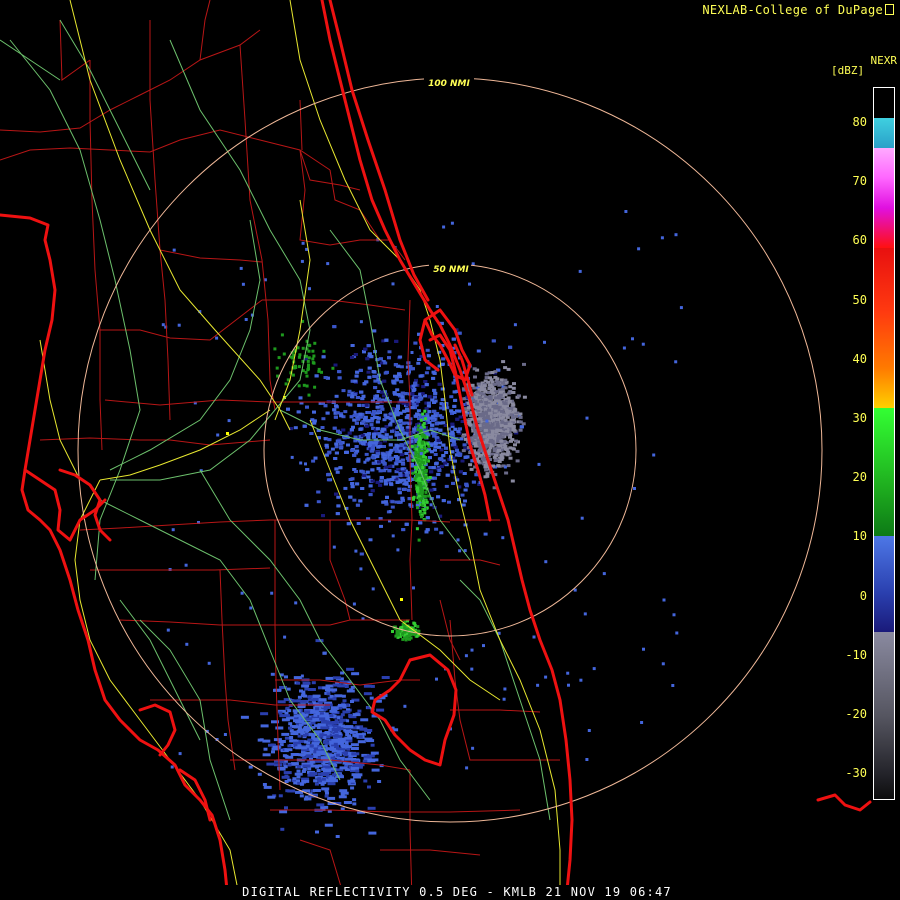 The height and width of the screenshot is (900, 900). What do you see at coordinates (798, 10) in the screenshot?
I see `credit-label: NEXLAB-College of DuPage` at bounding box center [798, 10].